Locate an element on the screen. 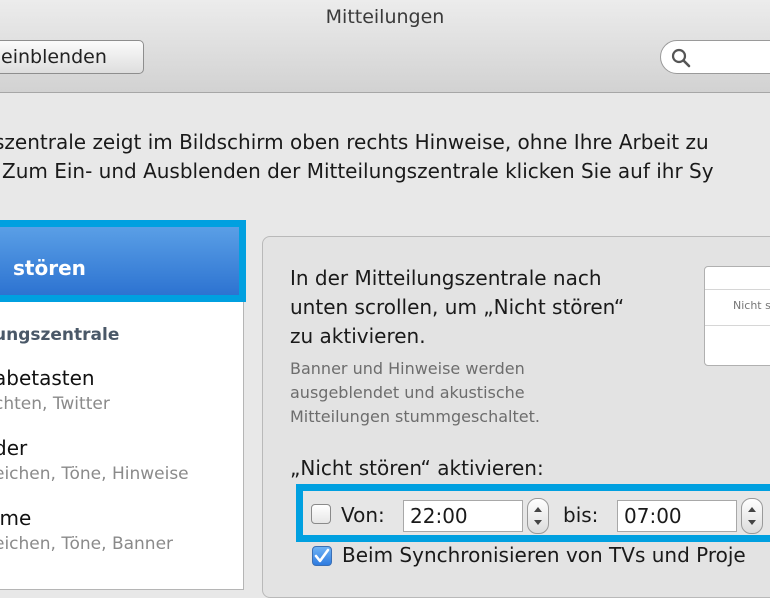  sidebar-item-subtitle: chten, Twitter is located at coordinates (55, 404).